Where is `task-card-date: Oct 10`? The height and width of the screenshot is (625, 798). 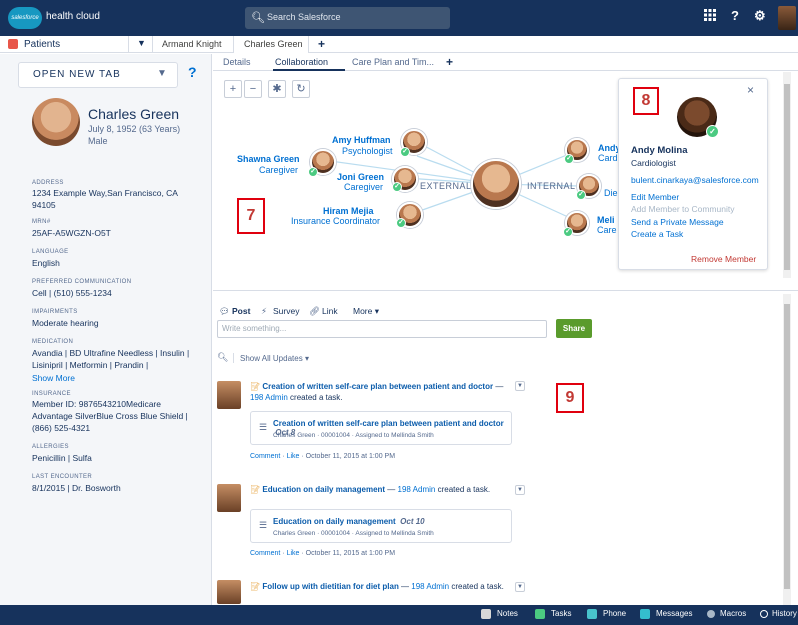
task-card-date: Oct 10 is located at coordinates (412, 521).